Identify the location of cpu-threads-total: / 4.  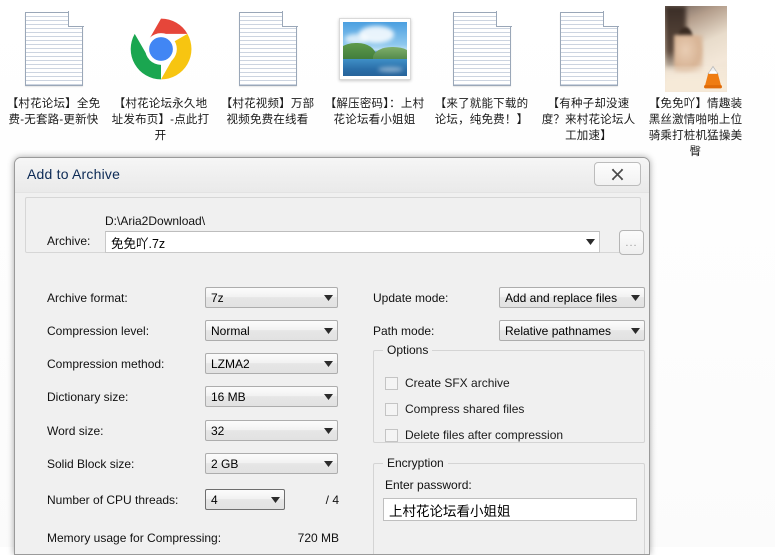
(332, 500).